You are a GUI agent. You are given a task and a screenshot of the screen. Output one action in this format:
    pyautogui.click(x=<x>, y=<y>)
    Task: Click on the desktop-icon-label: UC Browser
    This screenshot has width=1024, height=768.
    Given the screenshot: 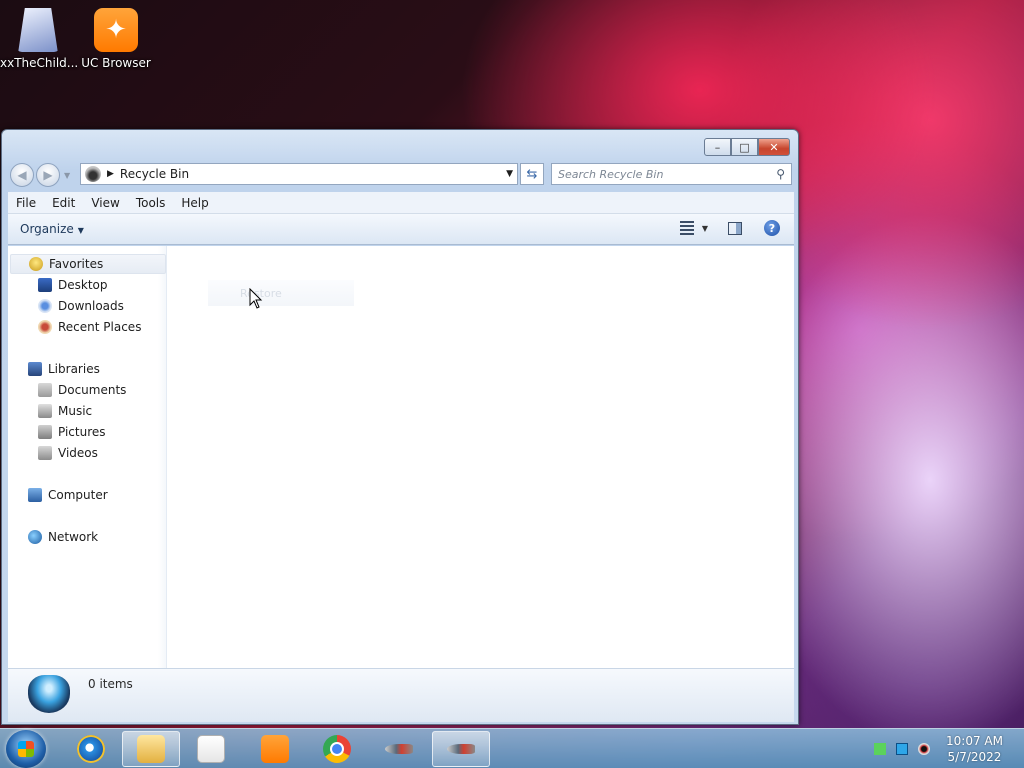 What is the action you would take?
    pyautogui.click(x=116, y=63)
    